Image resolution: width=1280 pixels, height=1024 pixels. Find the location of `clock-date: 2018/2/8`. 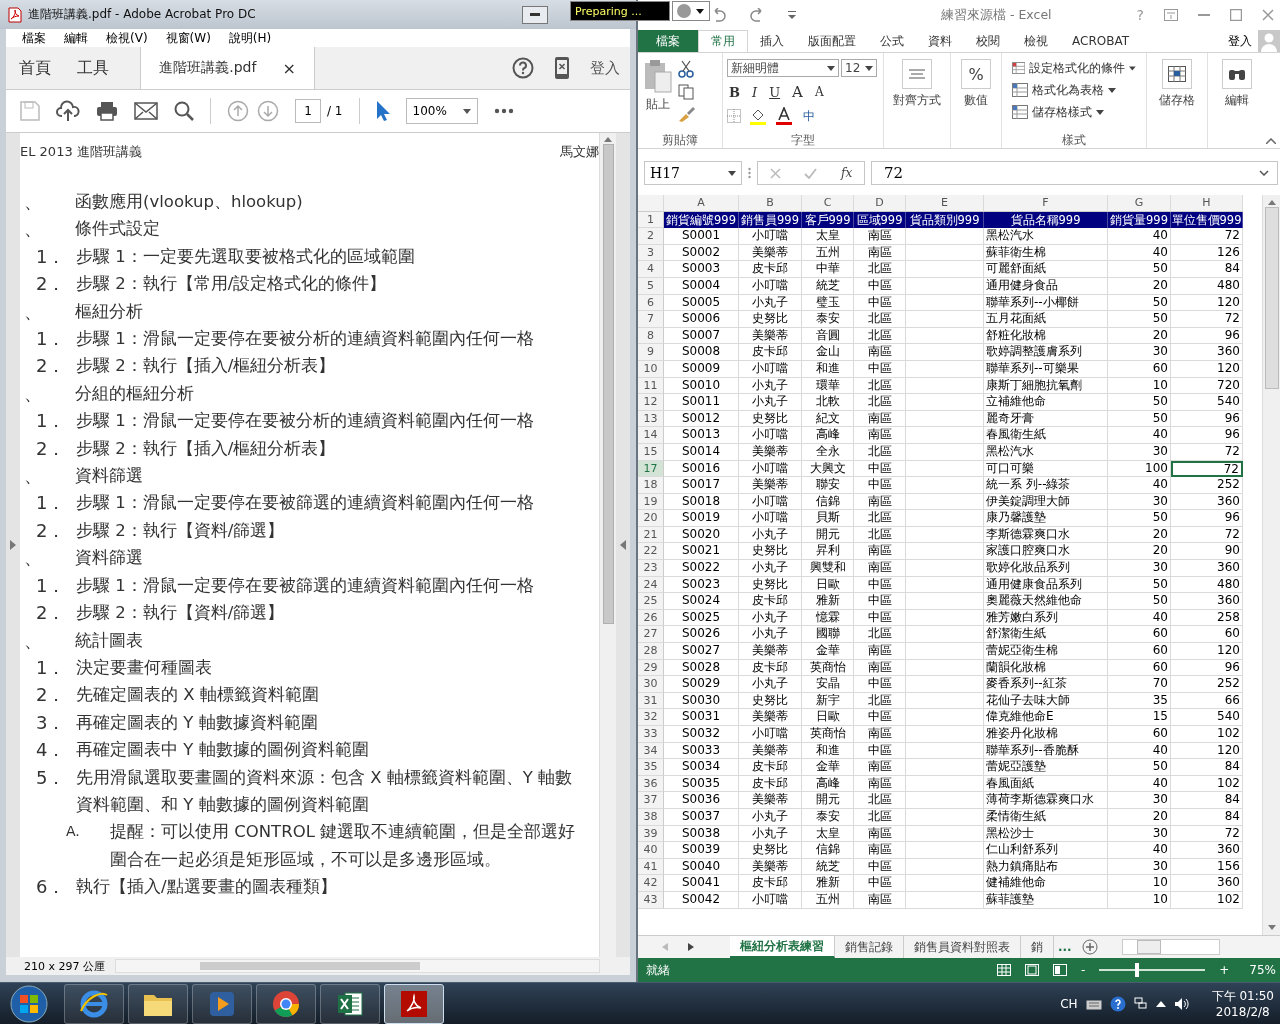

clock-date: 2018/2/8 is located at coordinates (1242, 1012).